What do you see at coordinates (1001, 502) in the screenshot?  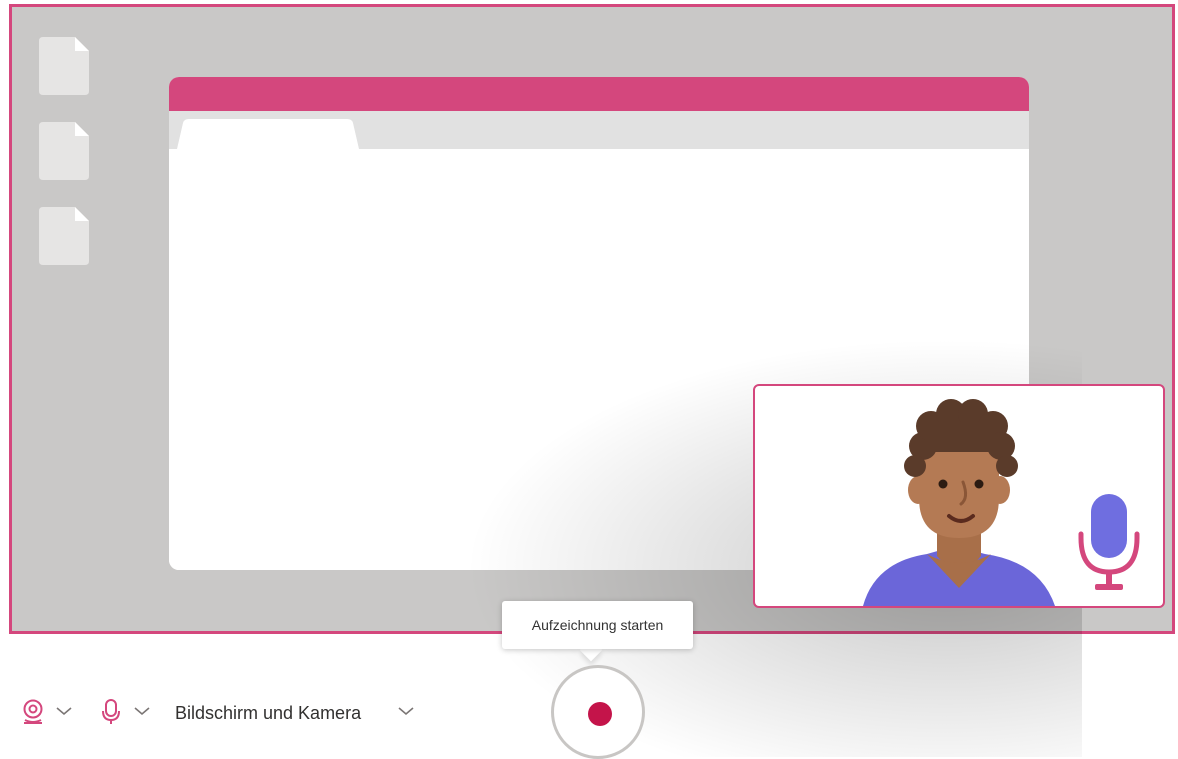 I see `person-illustration` at bounding box center [1001, 502].